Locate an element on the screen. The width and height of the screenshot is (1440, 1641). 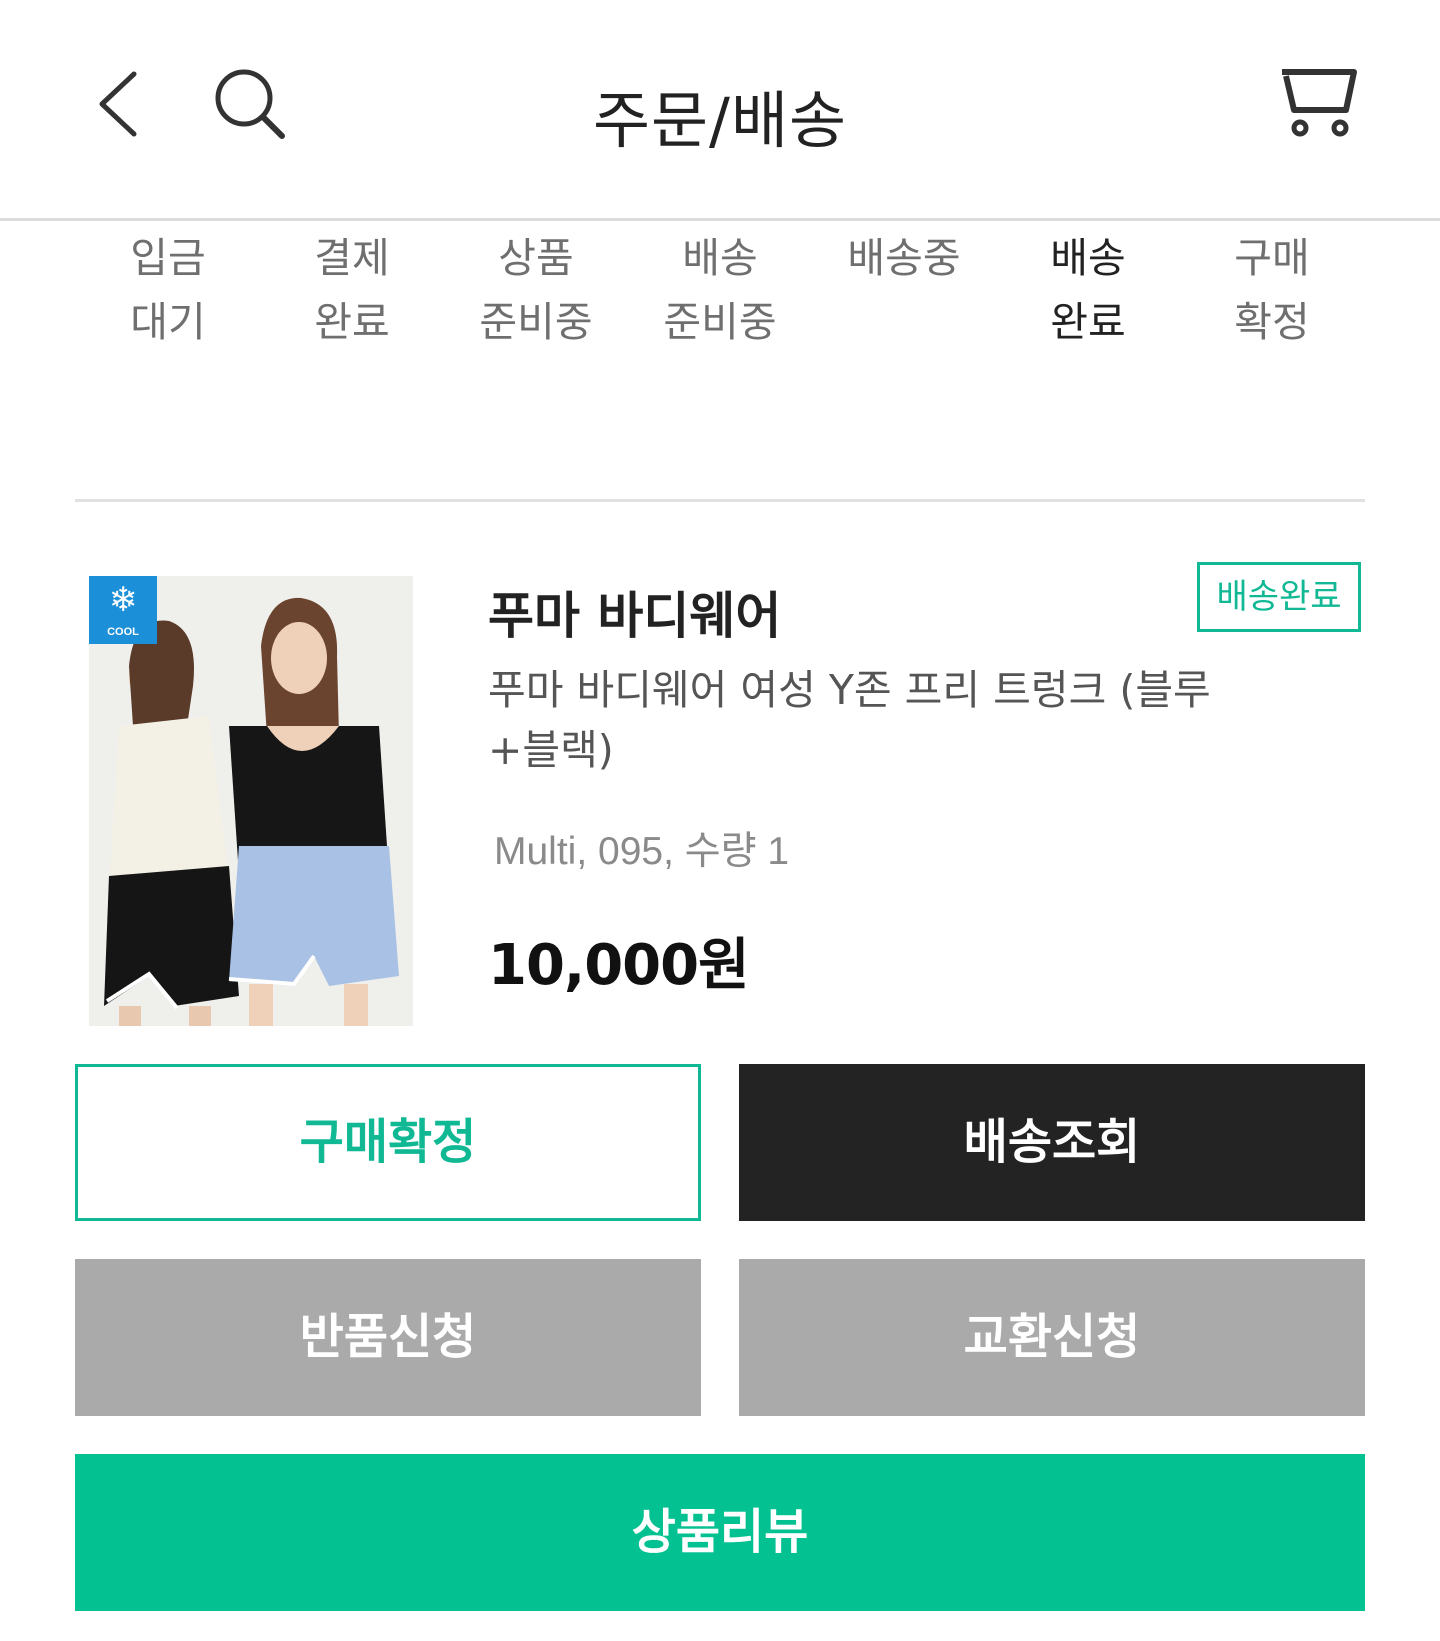
product-name: 푸마 바디웨어 여성 Y존 프리 트렁크 (블루+블랙) is located at coordinates (883, 720).